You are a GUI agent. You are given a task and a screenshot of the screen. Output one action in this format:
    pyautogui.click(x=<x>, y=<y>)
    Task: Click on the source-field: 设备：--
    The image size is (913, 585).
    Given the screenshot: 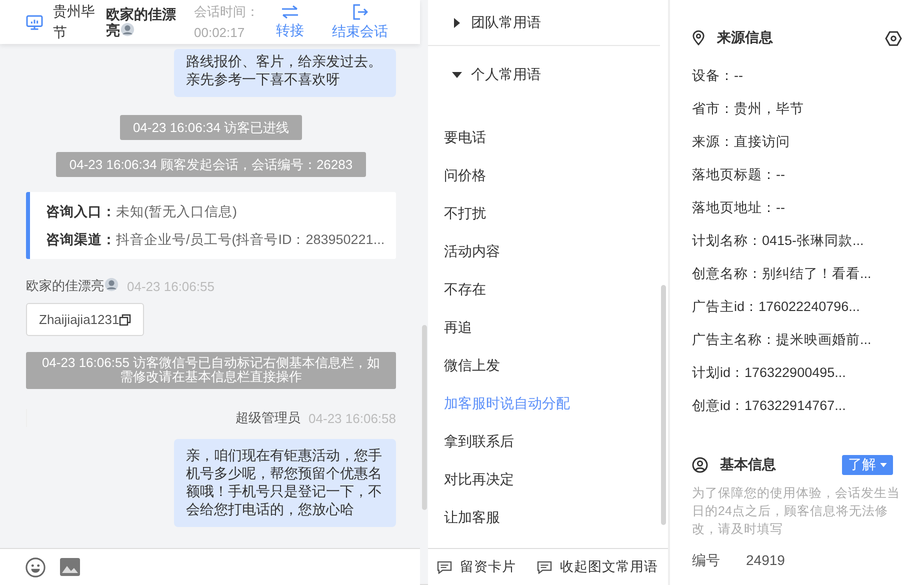 What is the action you would take?
    pyautogui.click(x=802, y=75)
    